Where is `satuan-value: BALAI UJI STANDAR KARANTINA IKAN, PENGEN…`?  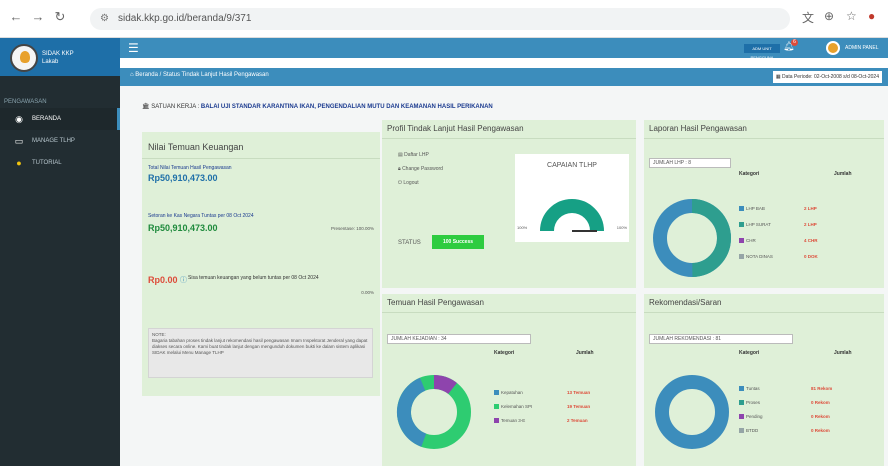
satuan-value: BALAI UJI STANDAR KARANTINA IKAN, PENGEN… is located at coordinates (346, 107).